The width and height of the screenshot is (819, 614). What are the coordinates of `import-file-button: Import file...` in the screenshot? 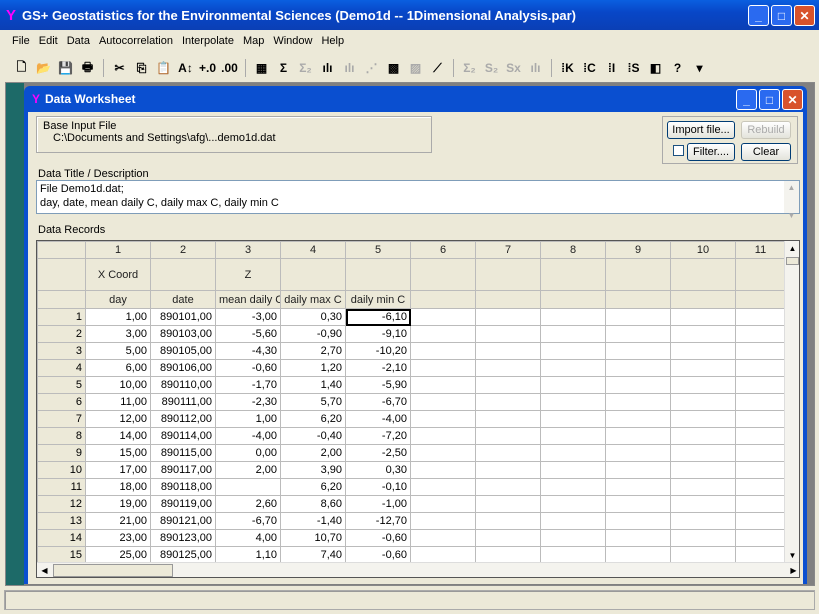 It's located at (701, 130).